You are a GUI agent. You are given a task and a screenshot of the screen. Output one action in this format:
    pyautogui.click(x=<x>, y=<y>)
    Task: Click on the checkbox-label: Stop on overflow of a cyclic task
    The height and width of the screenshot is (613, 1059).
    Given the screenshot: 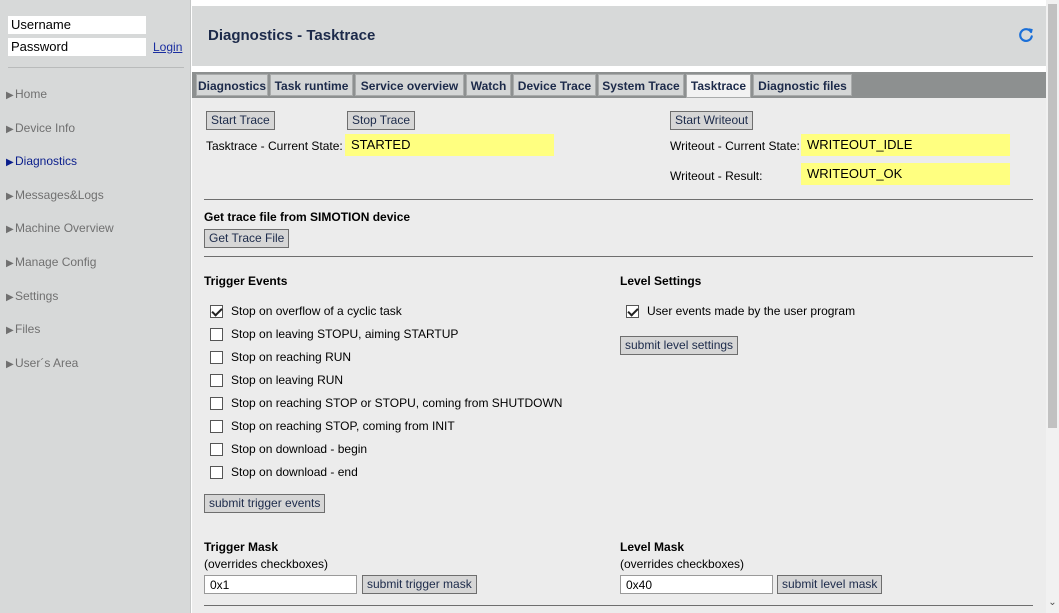 What is the action you would take?
    pyautogui.click(x=316, y=311)
    